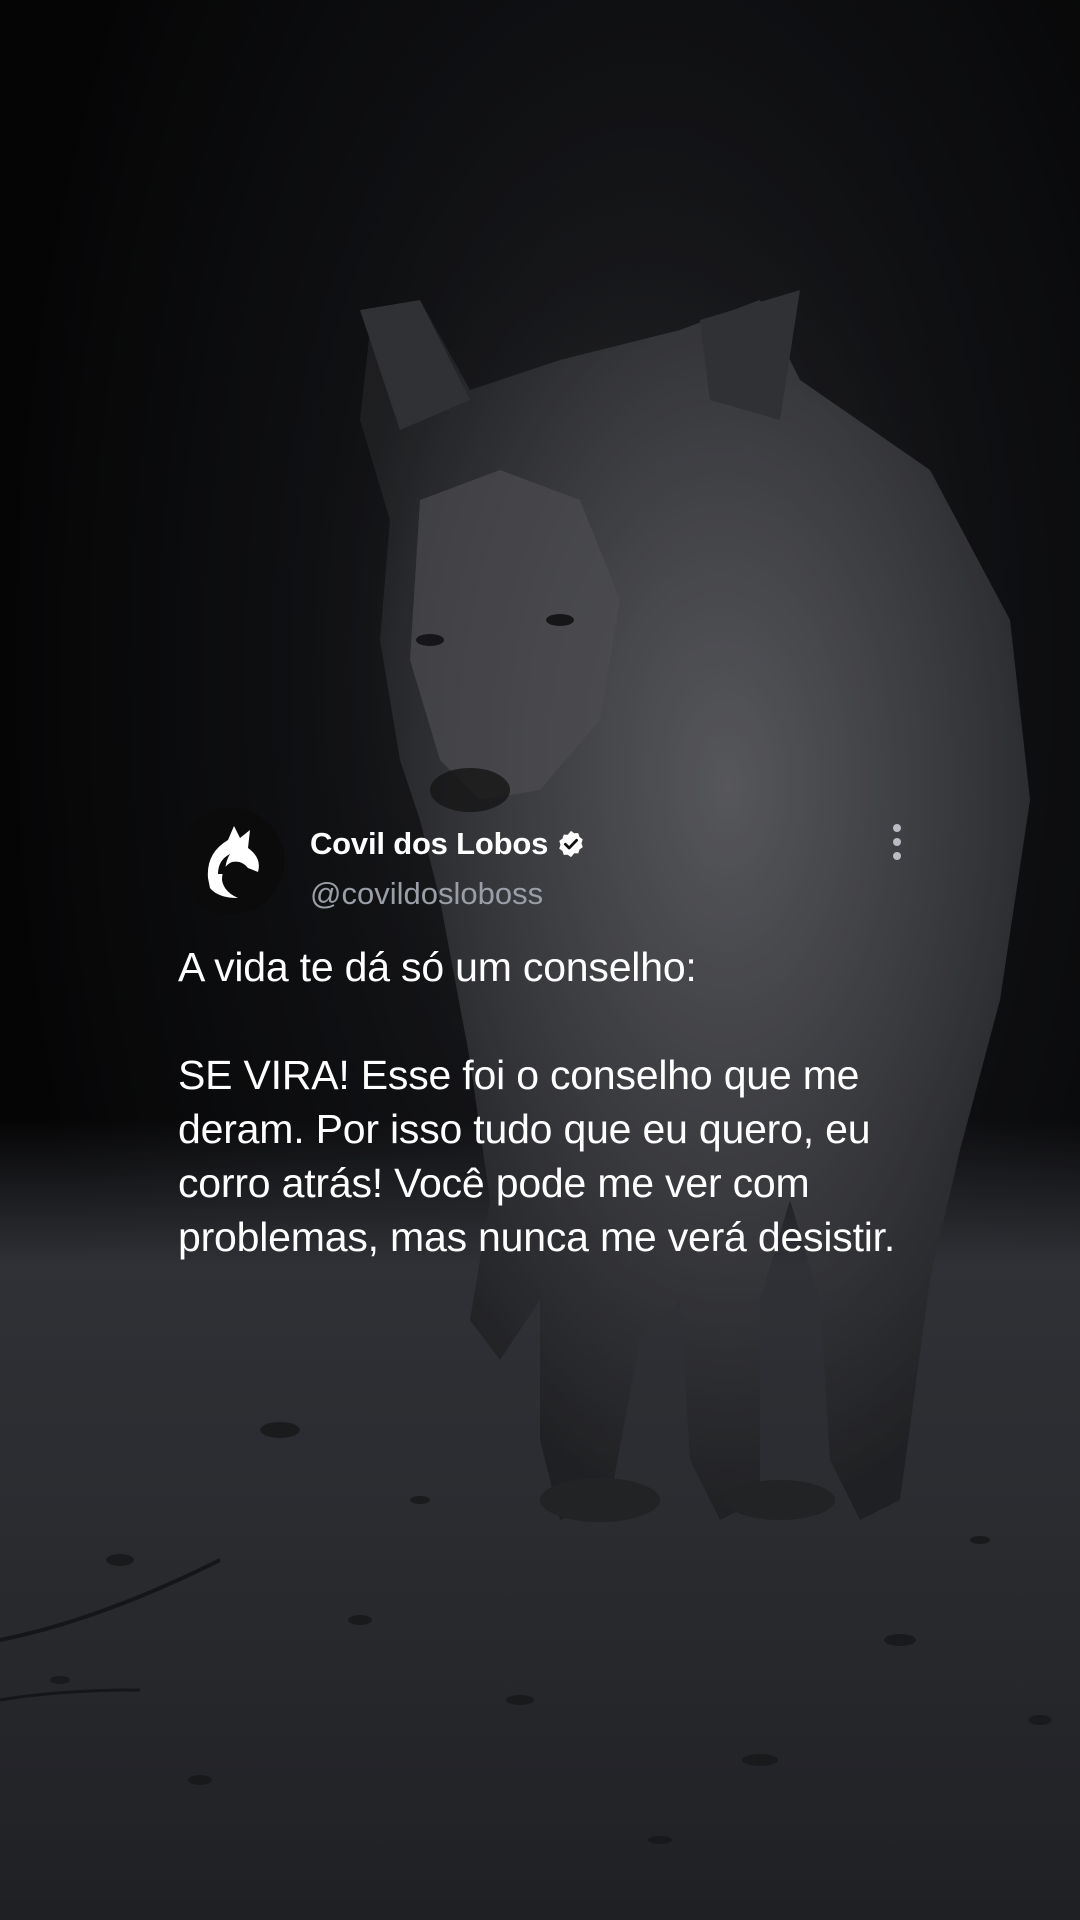  I want to click on user-handle: @covildosloboss, so click(426, 894).